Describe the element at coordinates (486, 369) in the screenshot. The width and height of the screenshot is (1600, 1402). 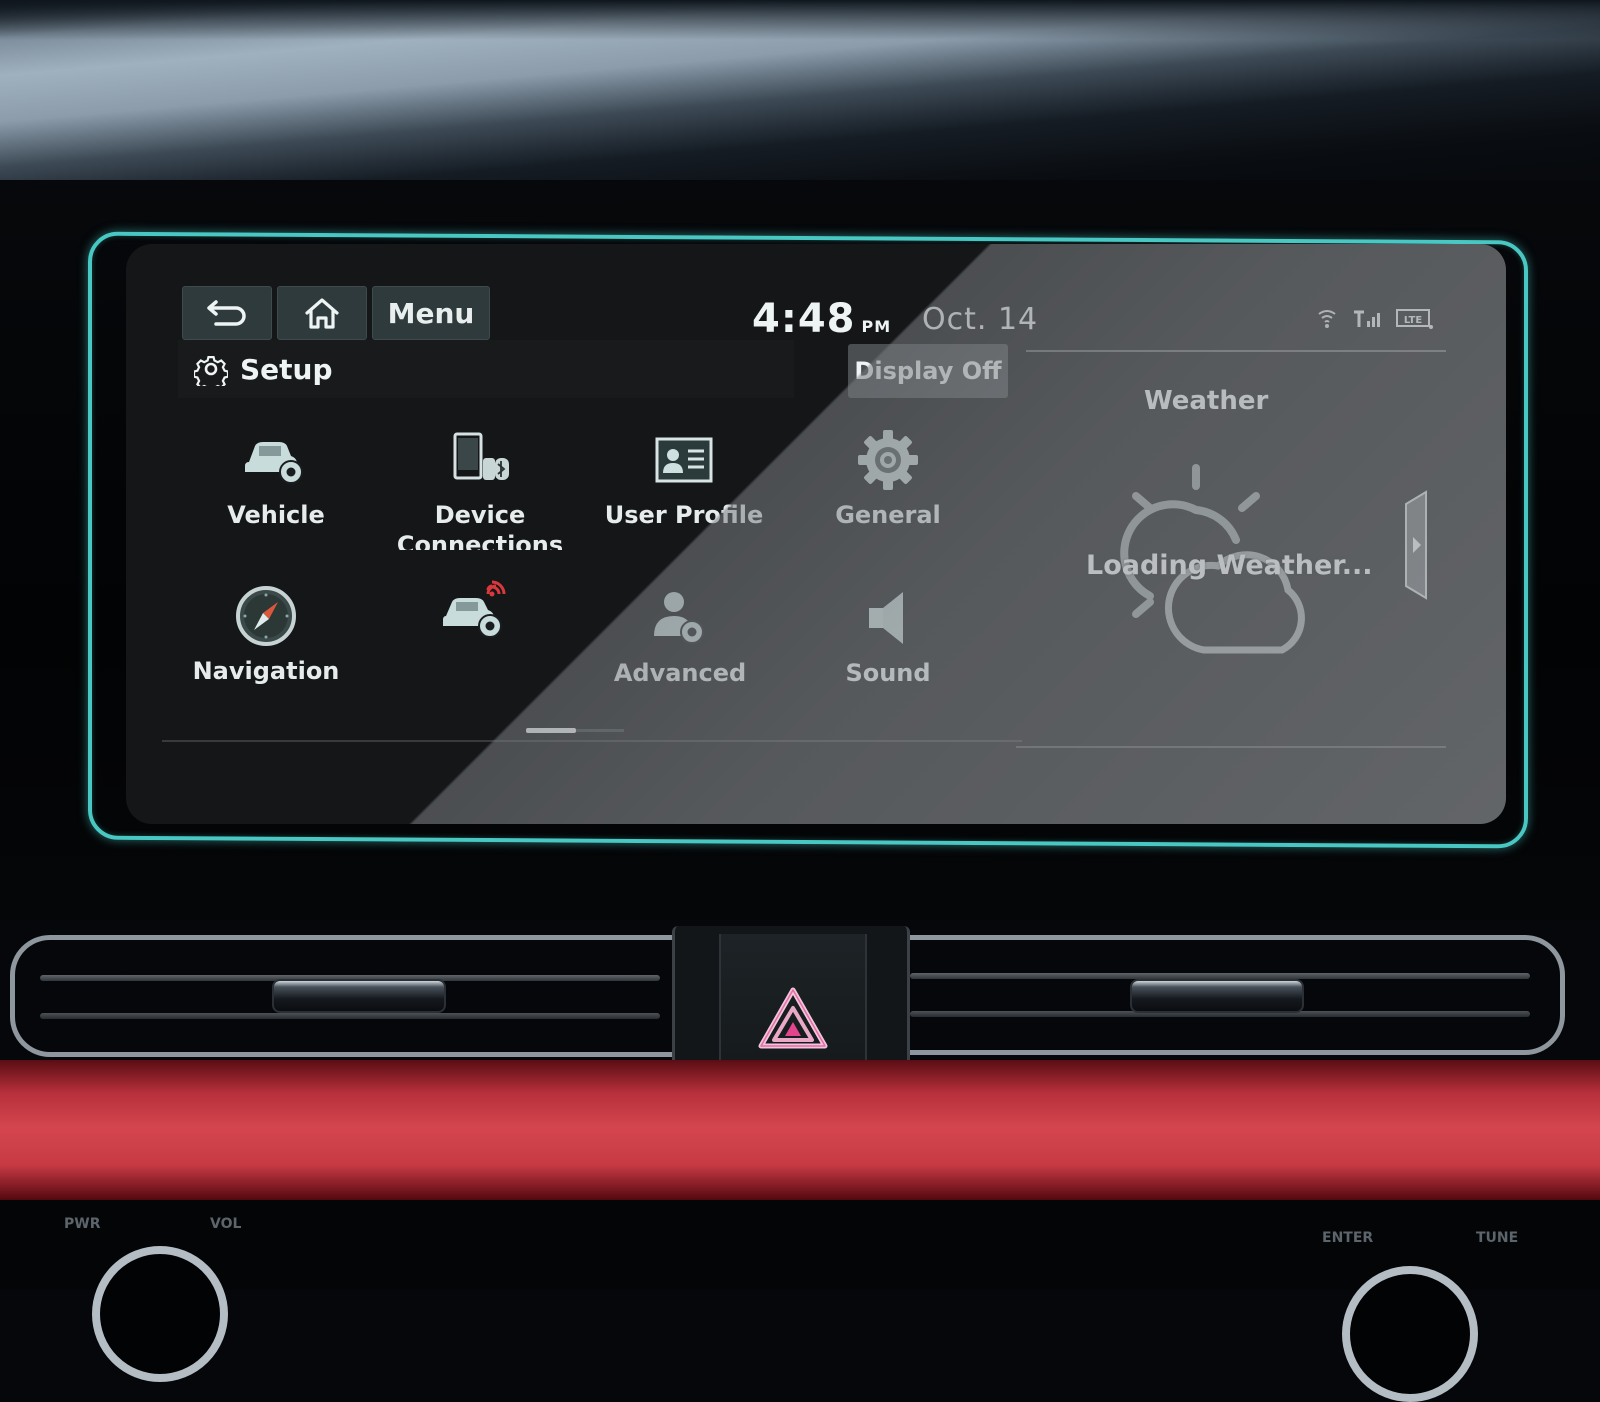
I see `setup-title-bar: Setup` at that location.